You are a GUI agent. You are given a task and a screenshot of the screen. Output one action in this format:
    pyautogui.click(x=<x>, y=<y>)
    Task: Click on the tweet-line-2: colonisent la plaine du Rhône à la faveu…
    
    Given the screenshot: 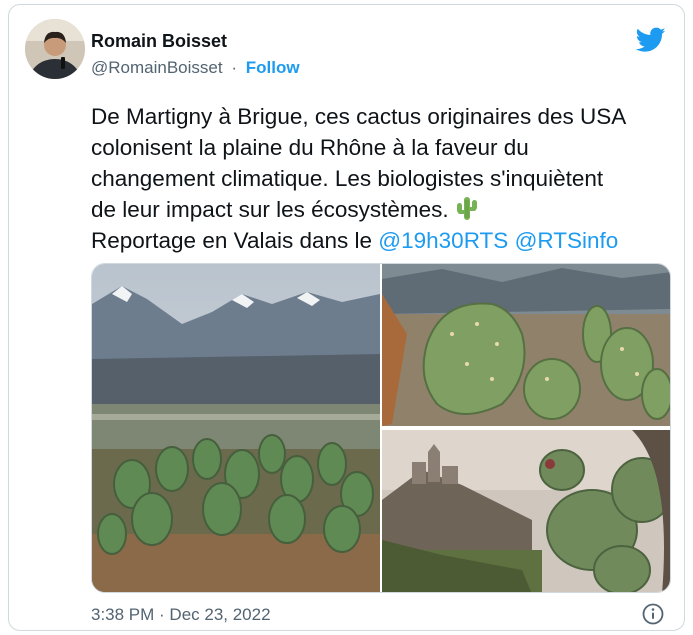 What is the action you would take?
    pyautogui.click(x=310, y=147)
    